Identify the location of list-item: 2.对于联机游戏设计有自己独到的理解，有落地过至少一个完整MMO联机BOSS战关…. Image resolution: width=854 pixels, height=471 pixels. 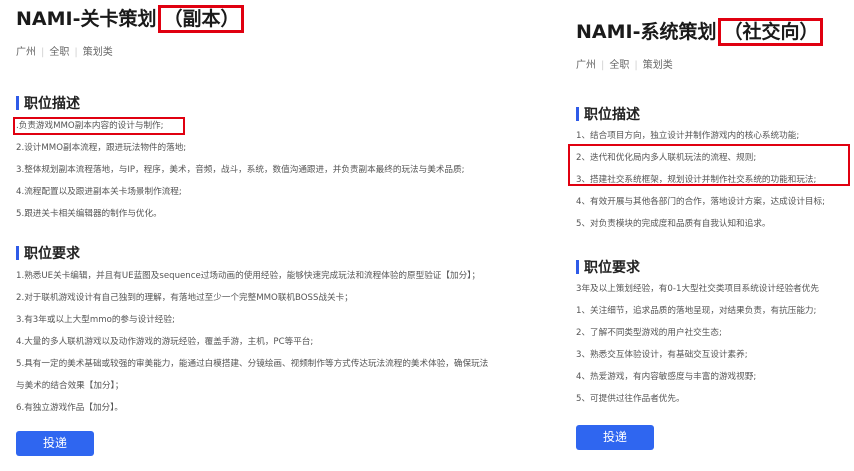
(184, 298).